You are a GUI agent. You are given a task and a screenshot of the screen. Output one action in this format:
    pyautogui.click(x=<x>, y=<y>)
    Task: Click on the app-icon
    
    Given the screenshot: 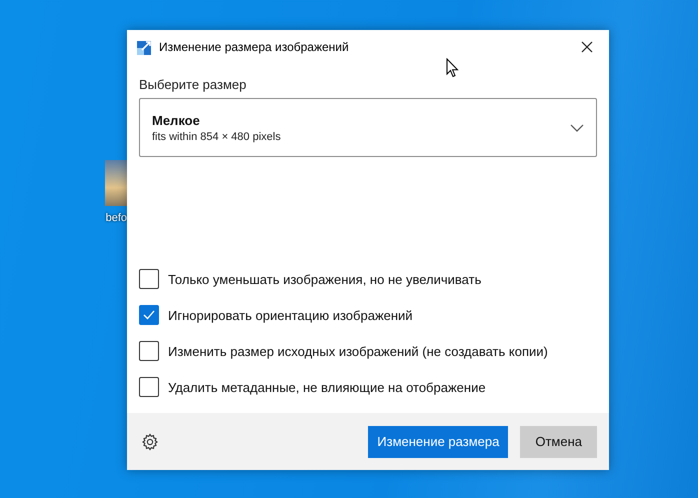 What is the action you would take?
    pyautogui.click(x=145, y=46)
    